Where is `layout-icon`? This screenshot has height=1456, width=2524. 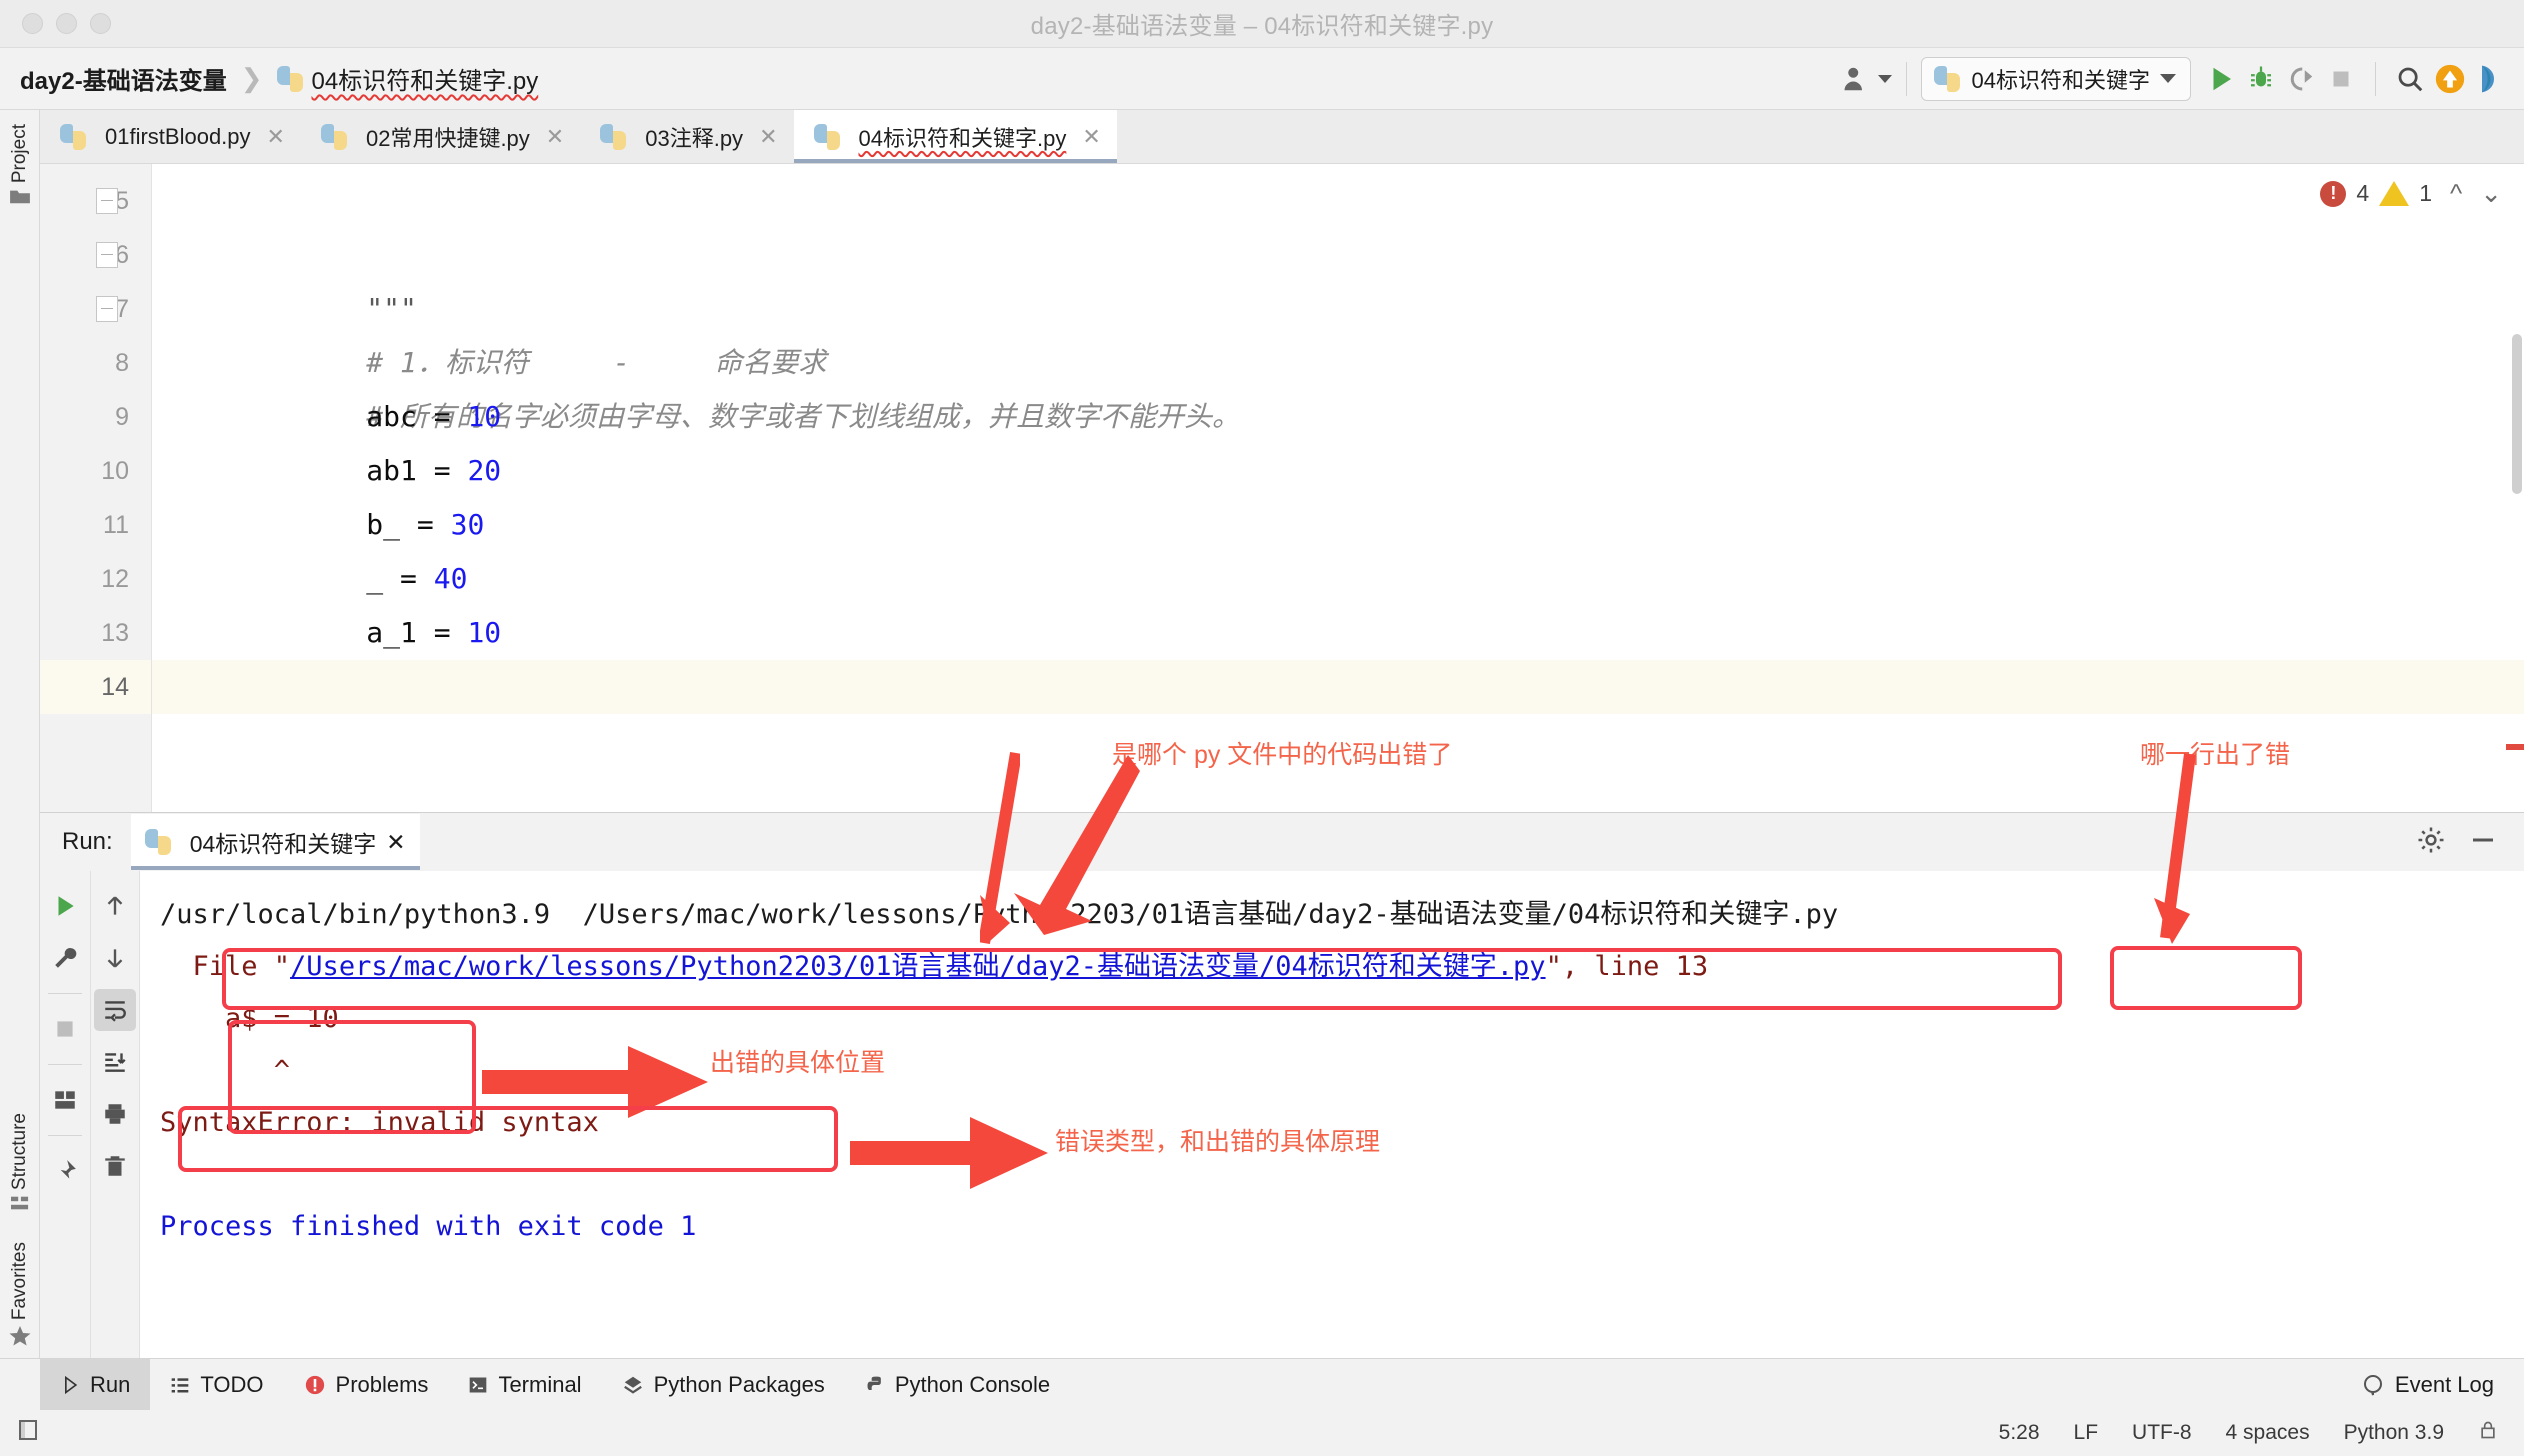 layout-icon is located at coordinates (65, 1100).